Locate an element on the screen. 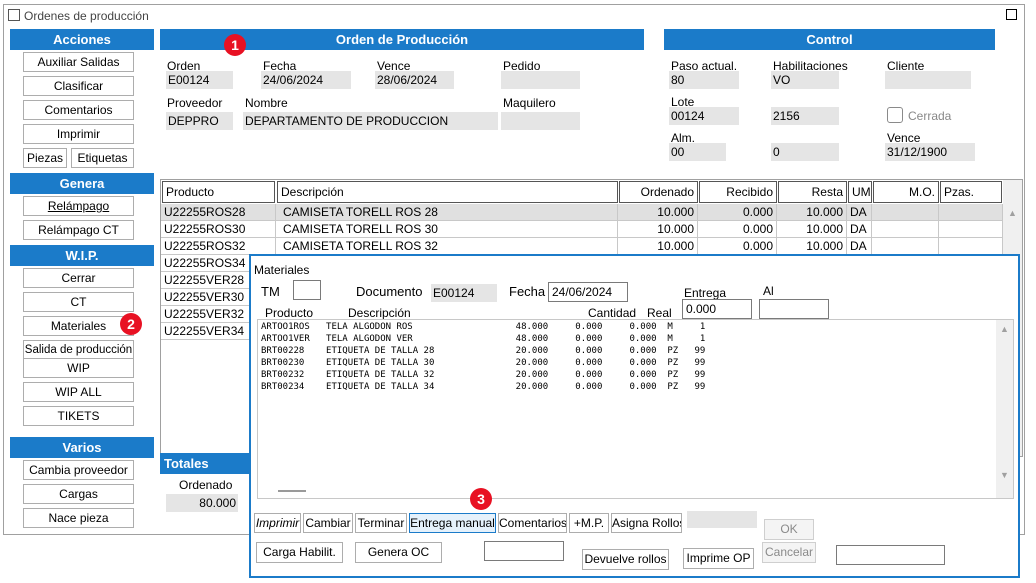  mat-col-descripcion: Descripción is located at coordinates (379, 313).